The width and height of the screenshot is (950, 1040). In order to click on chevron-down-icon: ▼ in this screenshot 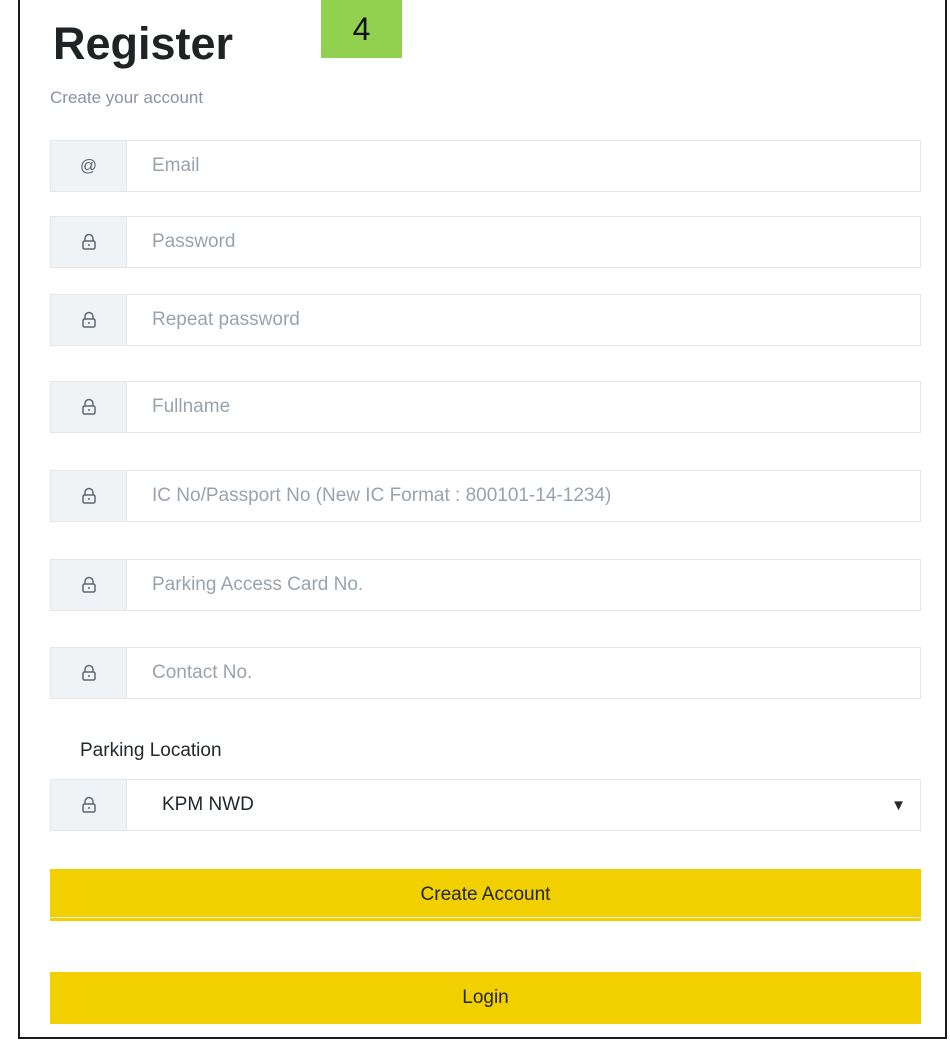, I will do `click(898, 805)`.